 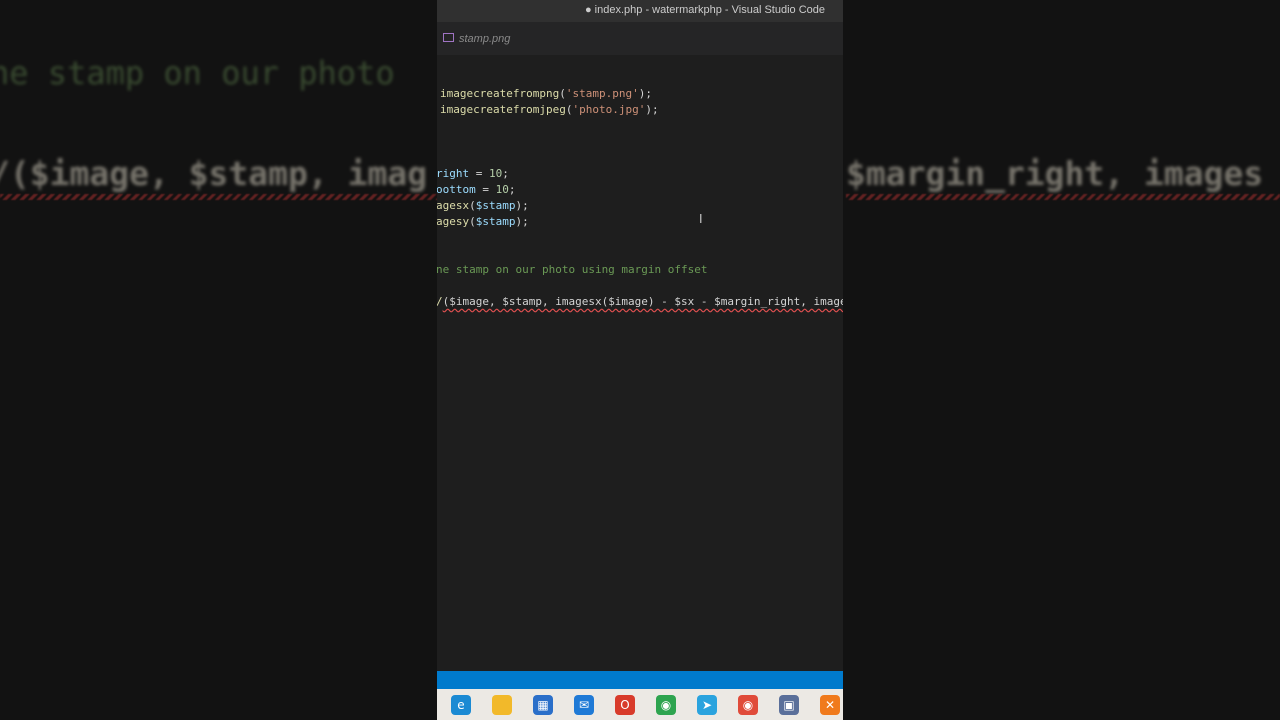 What do you see at coordinates (476, 189) in the screenshot?
I see `code-line: oottom = 10;` at bounding box center [476, 189].